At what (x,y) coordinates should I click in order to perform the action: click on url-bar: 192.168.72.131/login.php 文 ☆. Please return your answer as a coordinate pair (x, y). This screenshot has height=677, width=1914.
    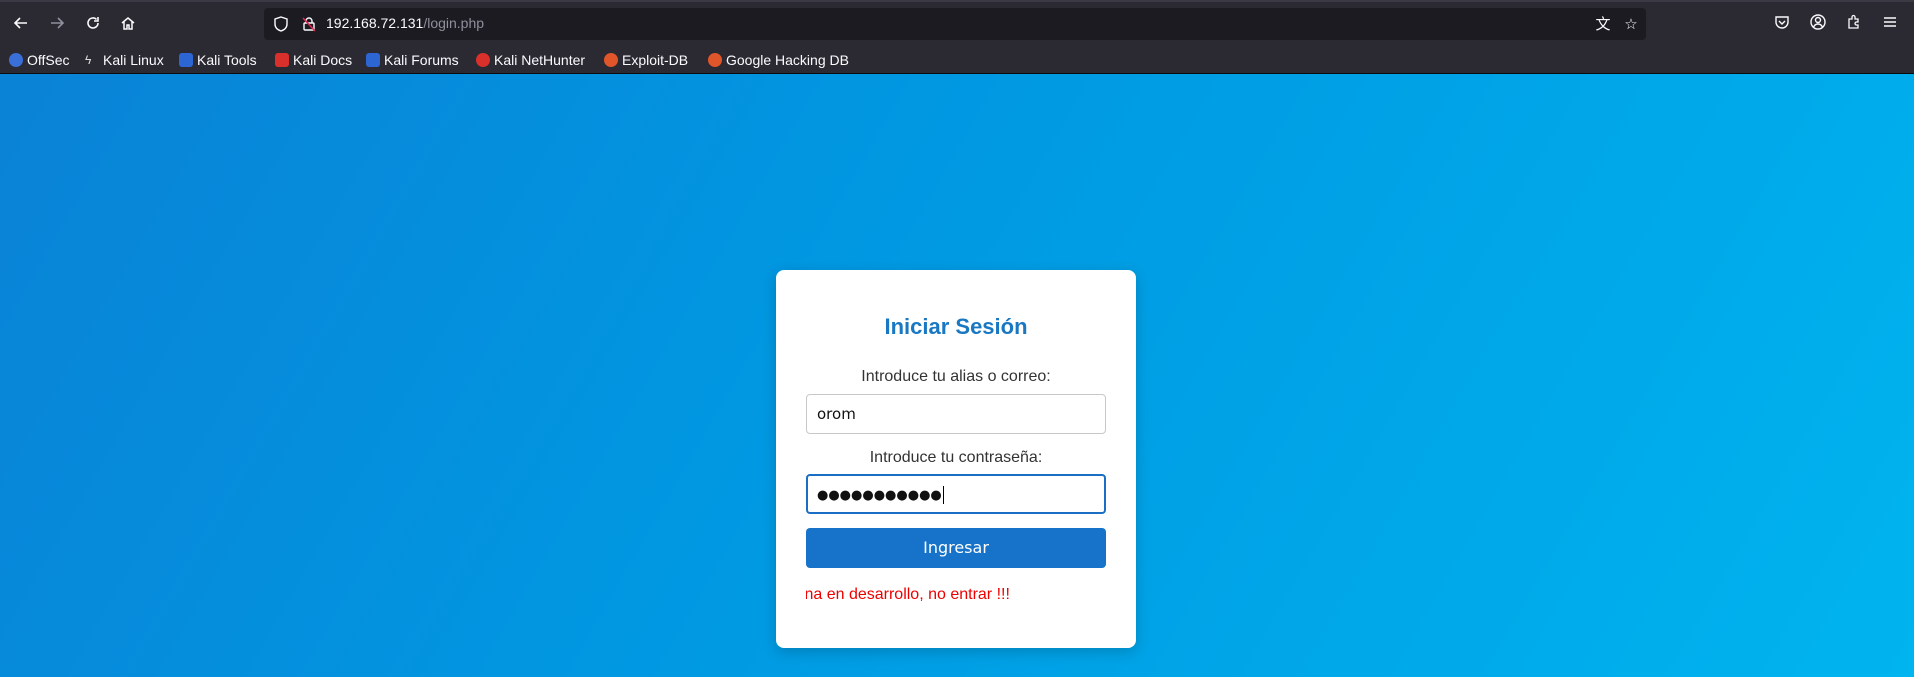
    Looking at the image, I should click on (955, 24).